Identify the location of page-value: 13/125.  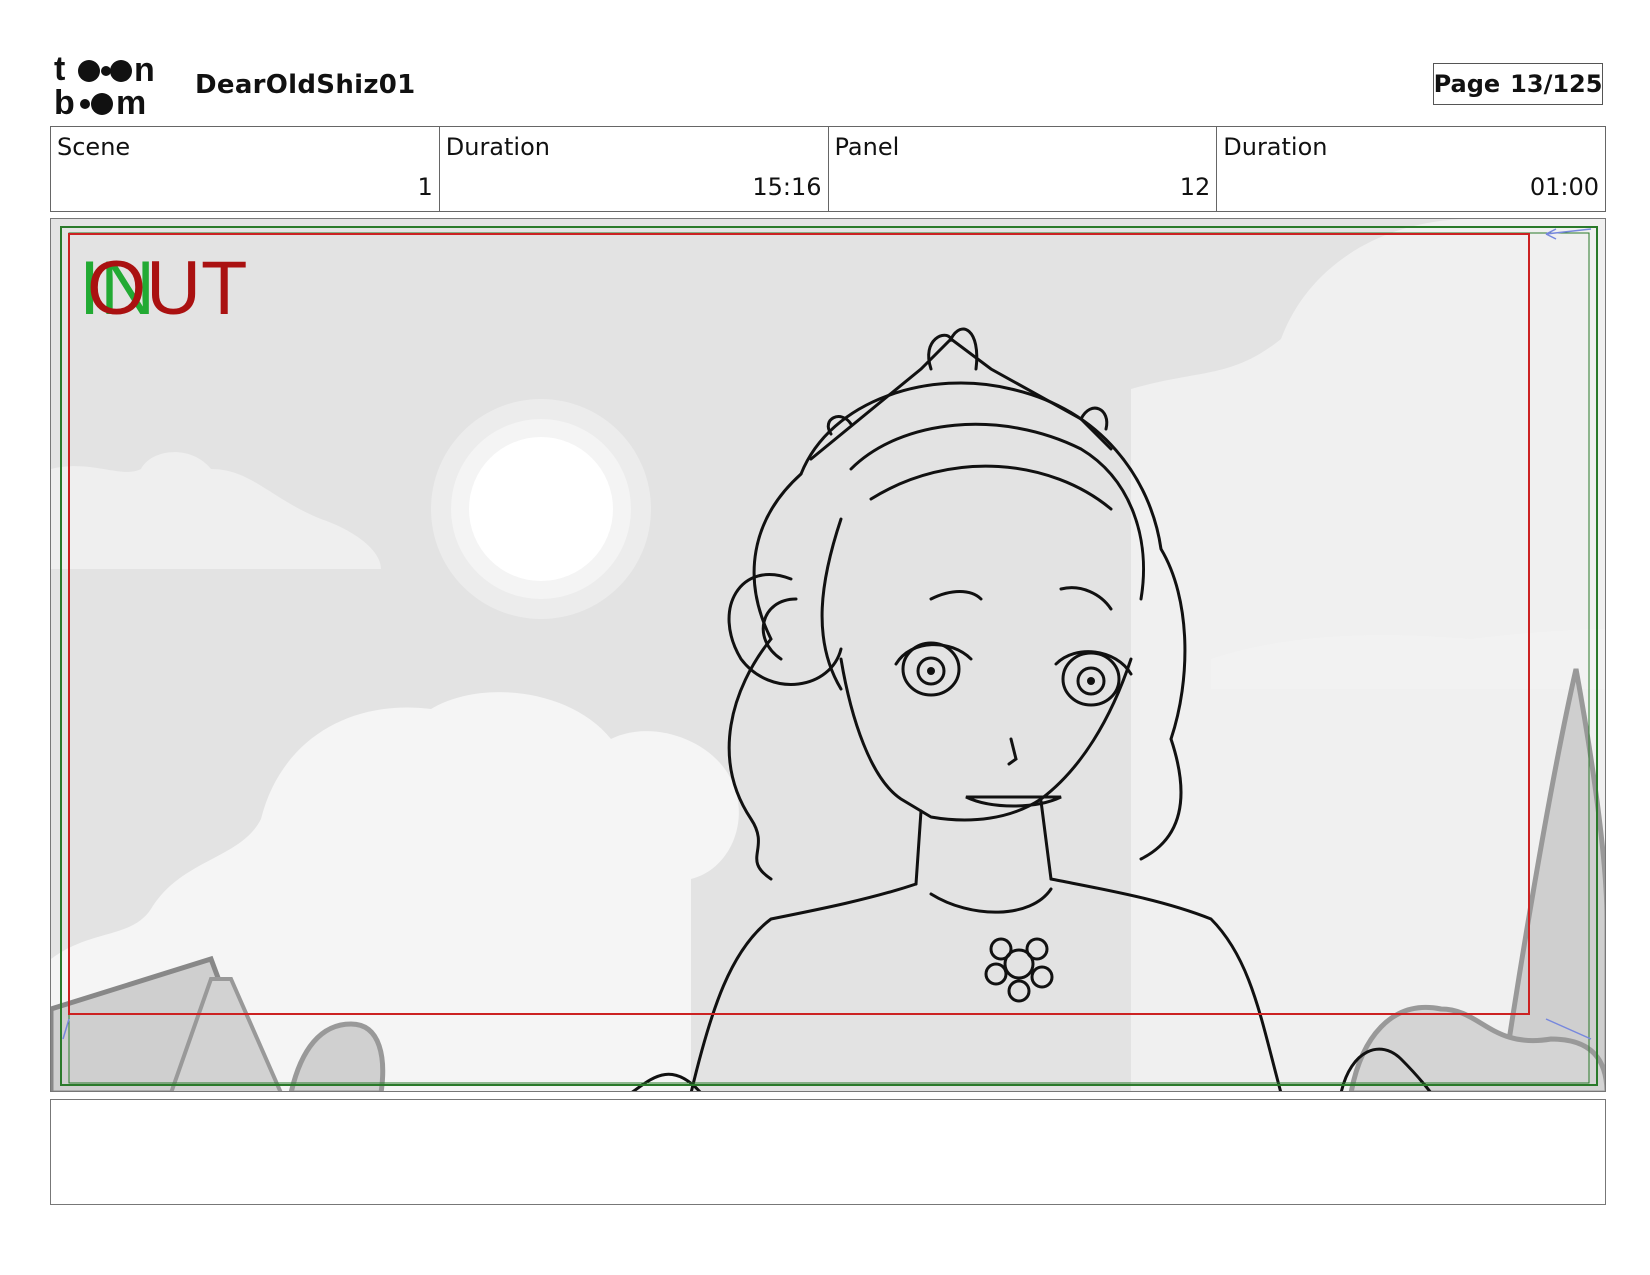
(1556, 84).